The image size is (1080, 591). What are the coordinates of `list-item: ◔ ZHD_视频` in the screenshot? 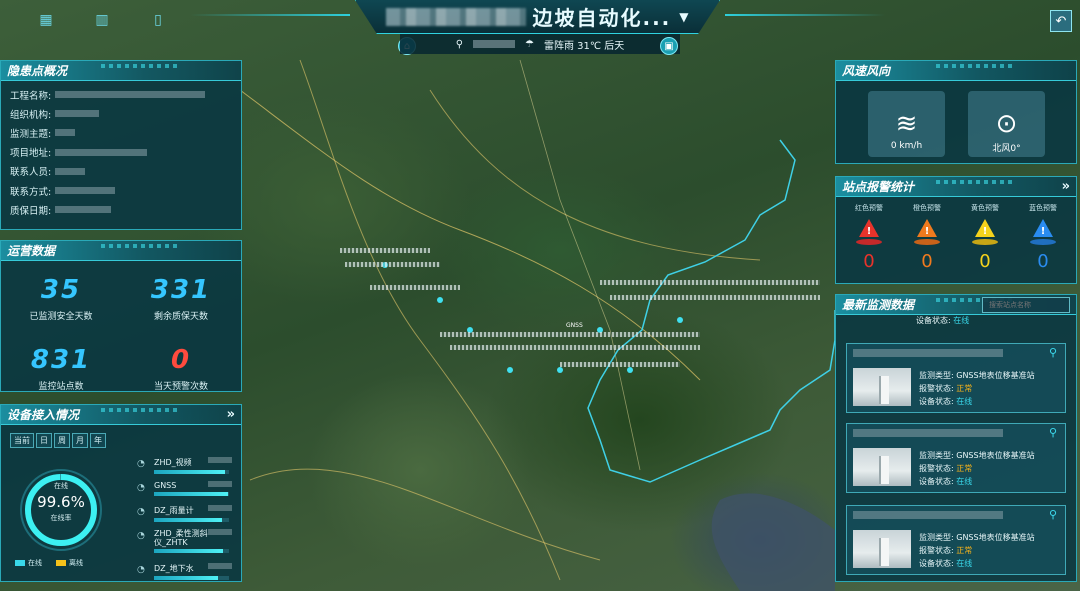 It's located at (184, 469).